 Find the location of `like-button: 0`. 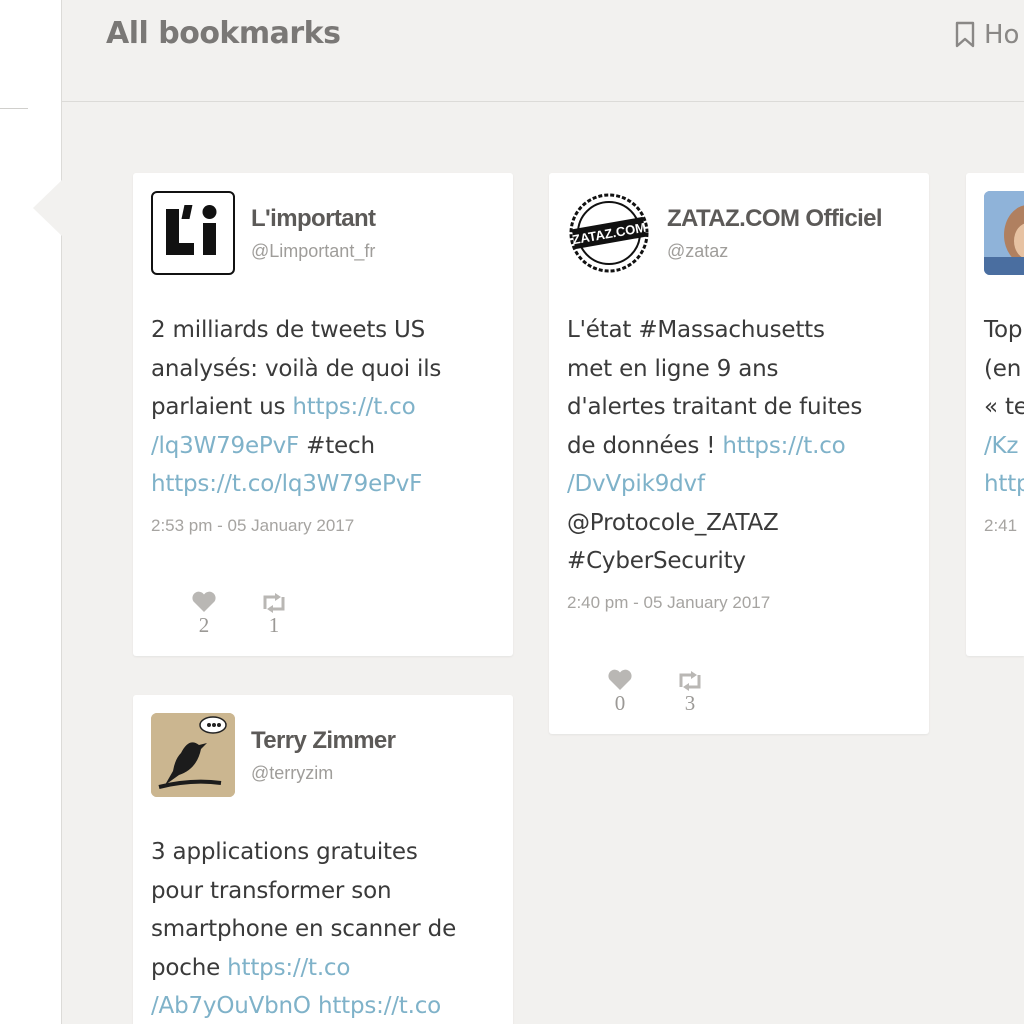

like-button: 0 is located at coordinates (620, 692).